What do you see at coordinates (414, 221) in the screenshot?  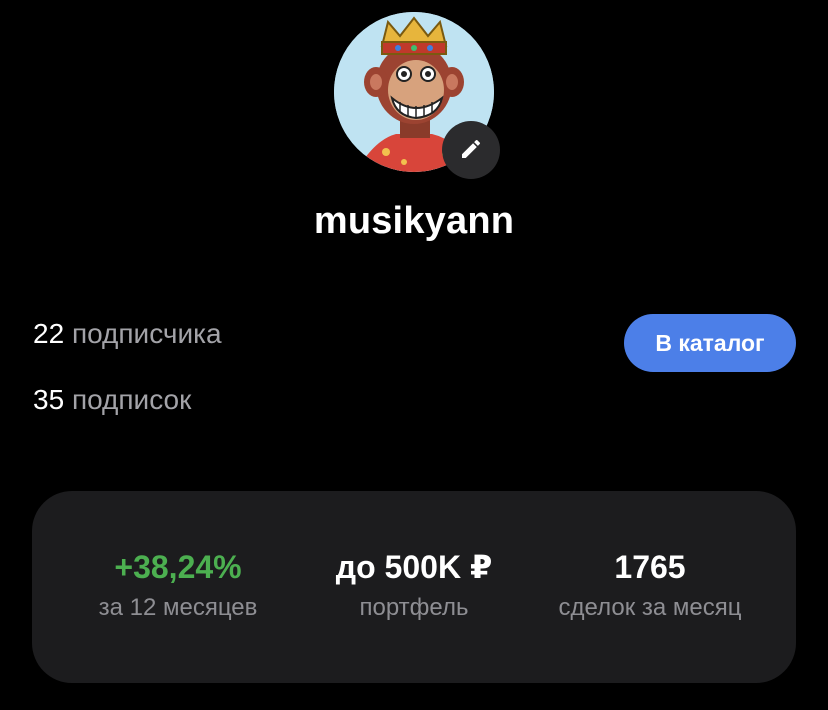 I see `username: musikyann` at bounding box center [414, 221].